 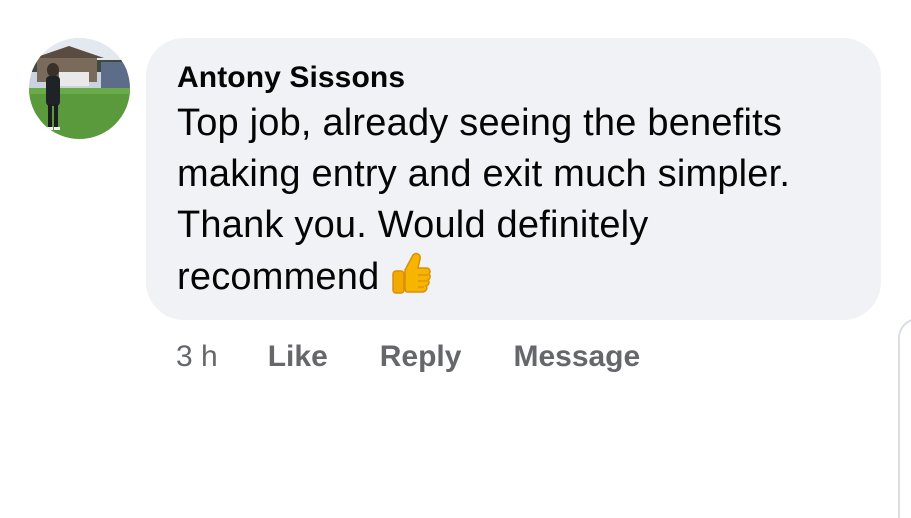 What do you see at coordinates (514, 78) in the screenshot?
I see `comment-author: Antony Sissons` at bounding box center [514, 78].